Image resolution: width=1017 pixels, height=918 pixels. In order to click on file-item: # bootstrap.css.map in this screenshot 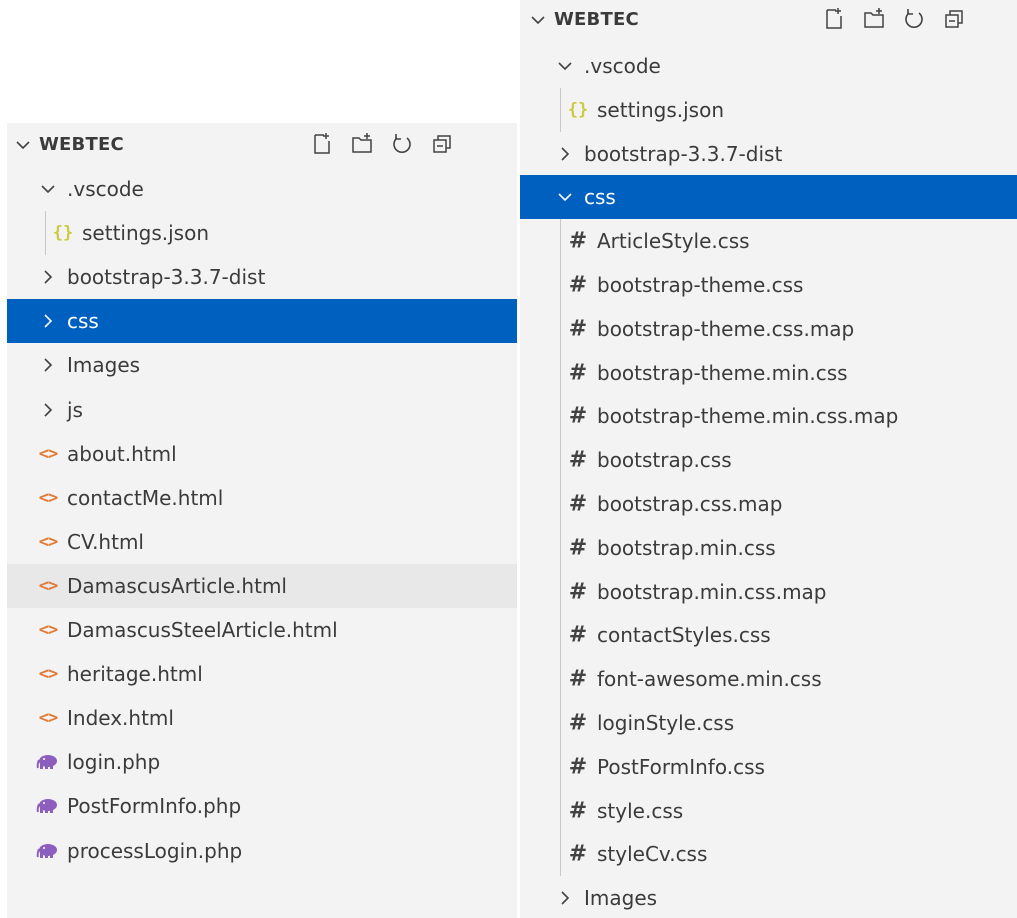, I will do `click(768, 504)`.